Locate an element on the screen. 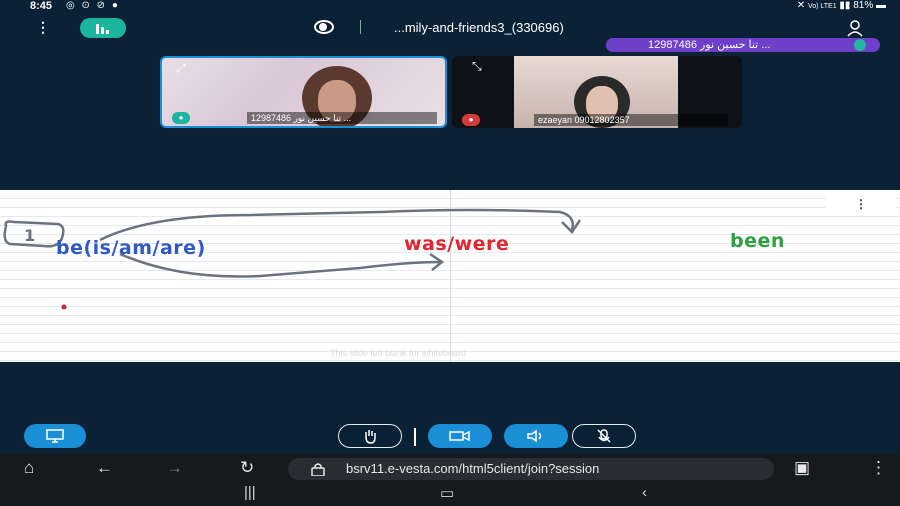 This screenshot has height=506, width=900. video-tile-2: ⤡ ● ezaeyan 09012802357 is located at coordinates (597, 92).